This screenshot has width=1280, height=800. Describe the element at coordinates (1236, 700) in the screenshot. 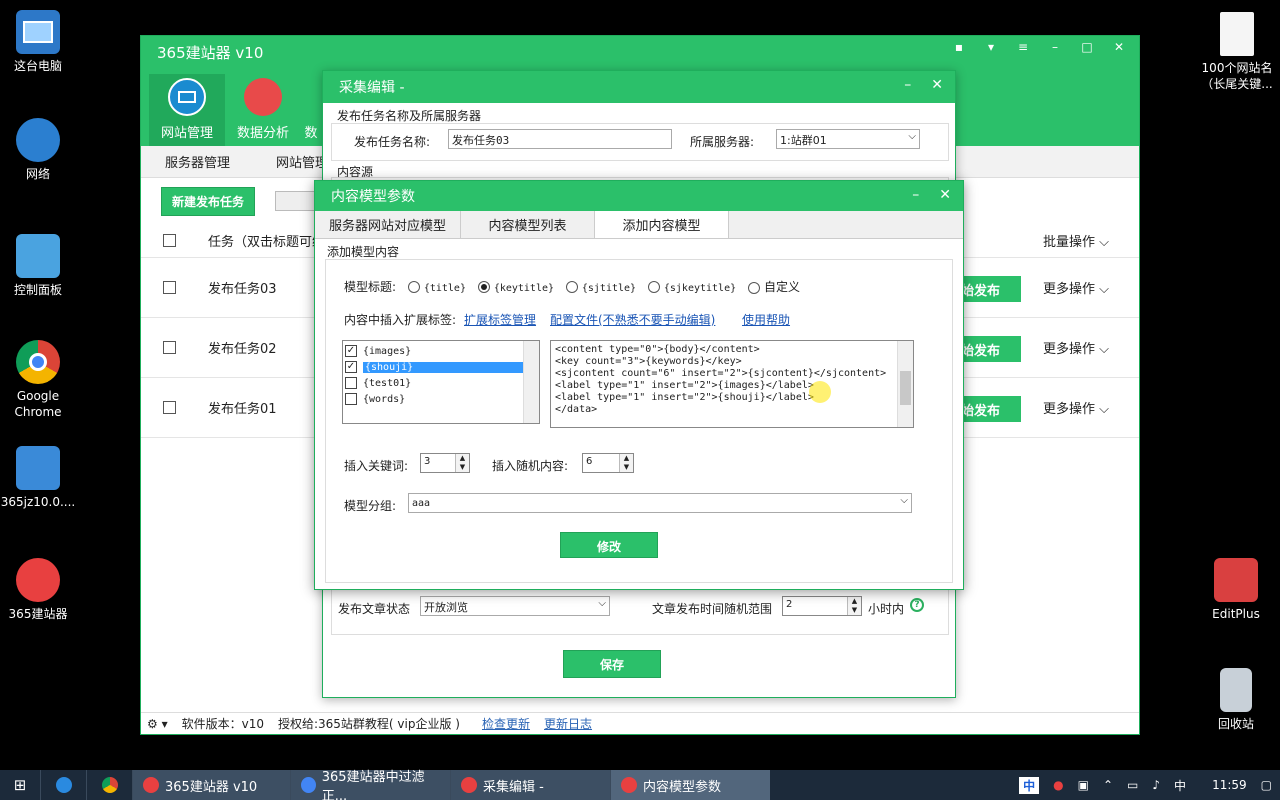

I see `desktop-icon-recycle-bin: 回收站` at that location.